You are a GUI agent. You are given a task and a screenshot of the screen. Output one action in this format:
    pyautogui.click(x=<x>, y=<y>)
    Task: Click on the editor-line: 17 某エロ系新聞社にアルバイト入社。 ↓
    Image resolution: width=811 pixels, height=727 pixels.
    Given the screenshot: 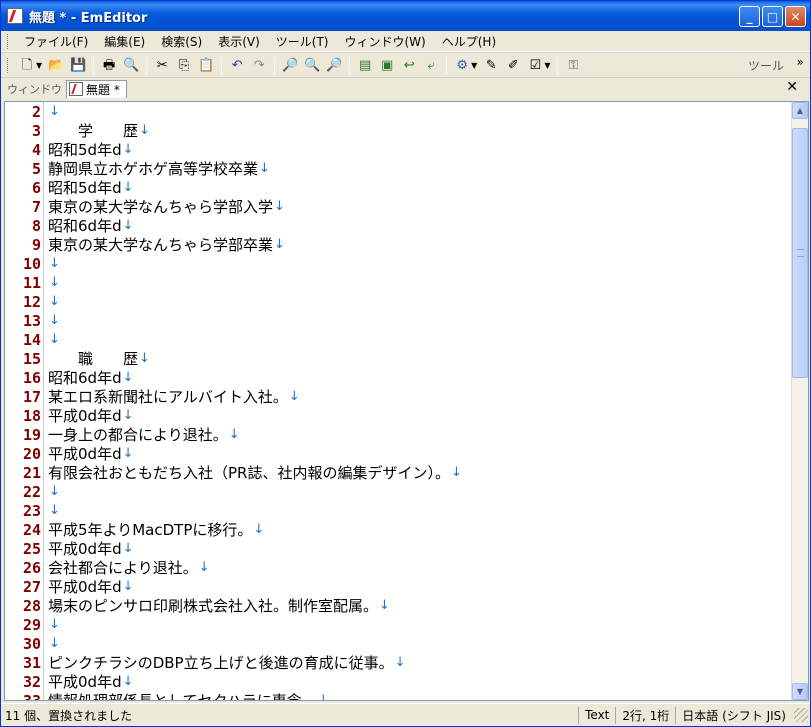 What is the action you would take?
    pyautogui.click(x=152, y=397)
    